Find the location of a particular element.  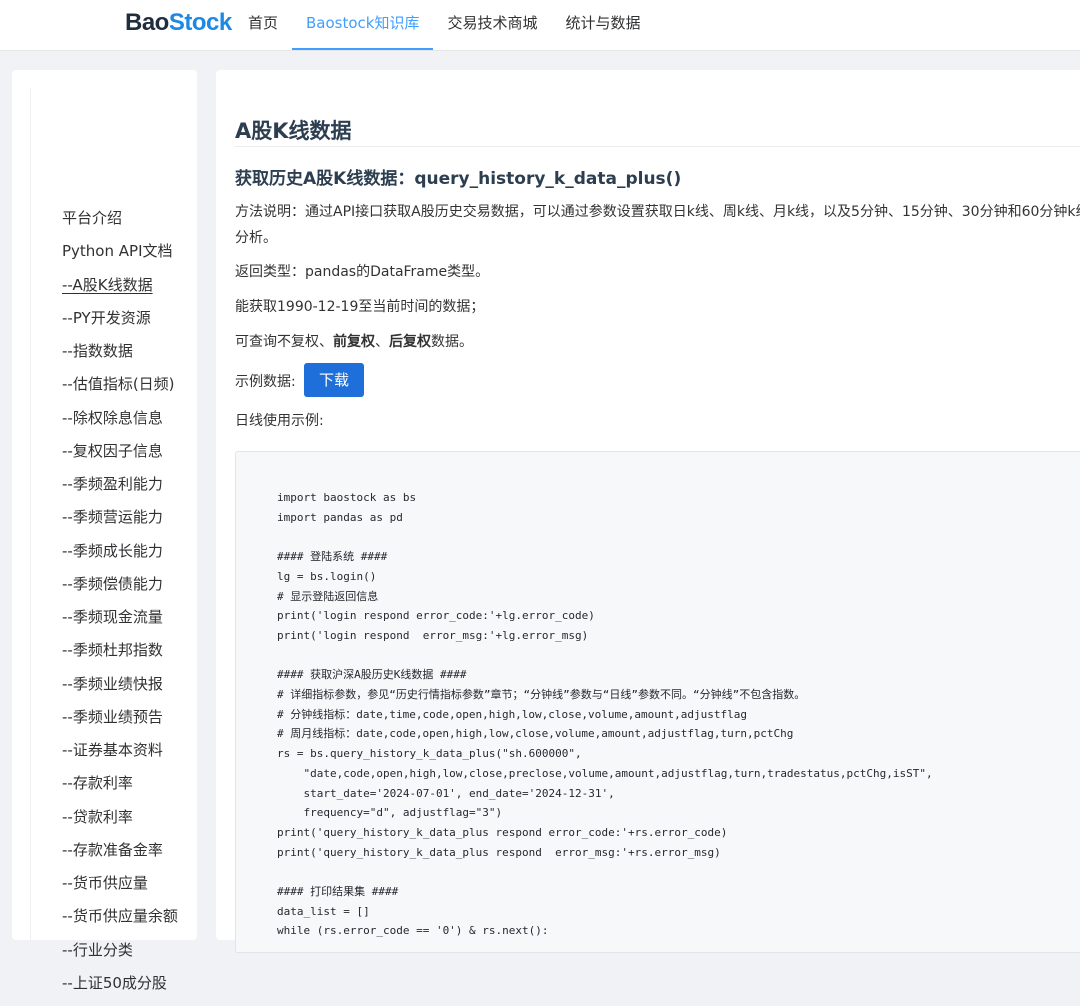

nav-home: 首页 is located at coordinates (263, 25).